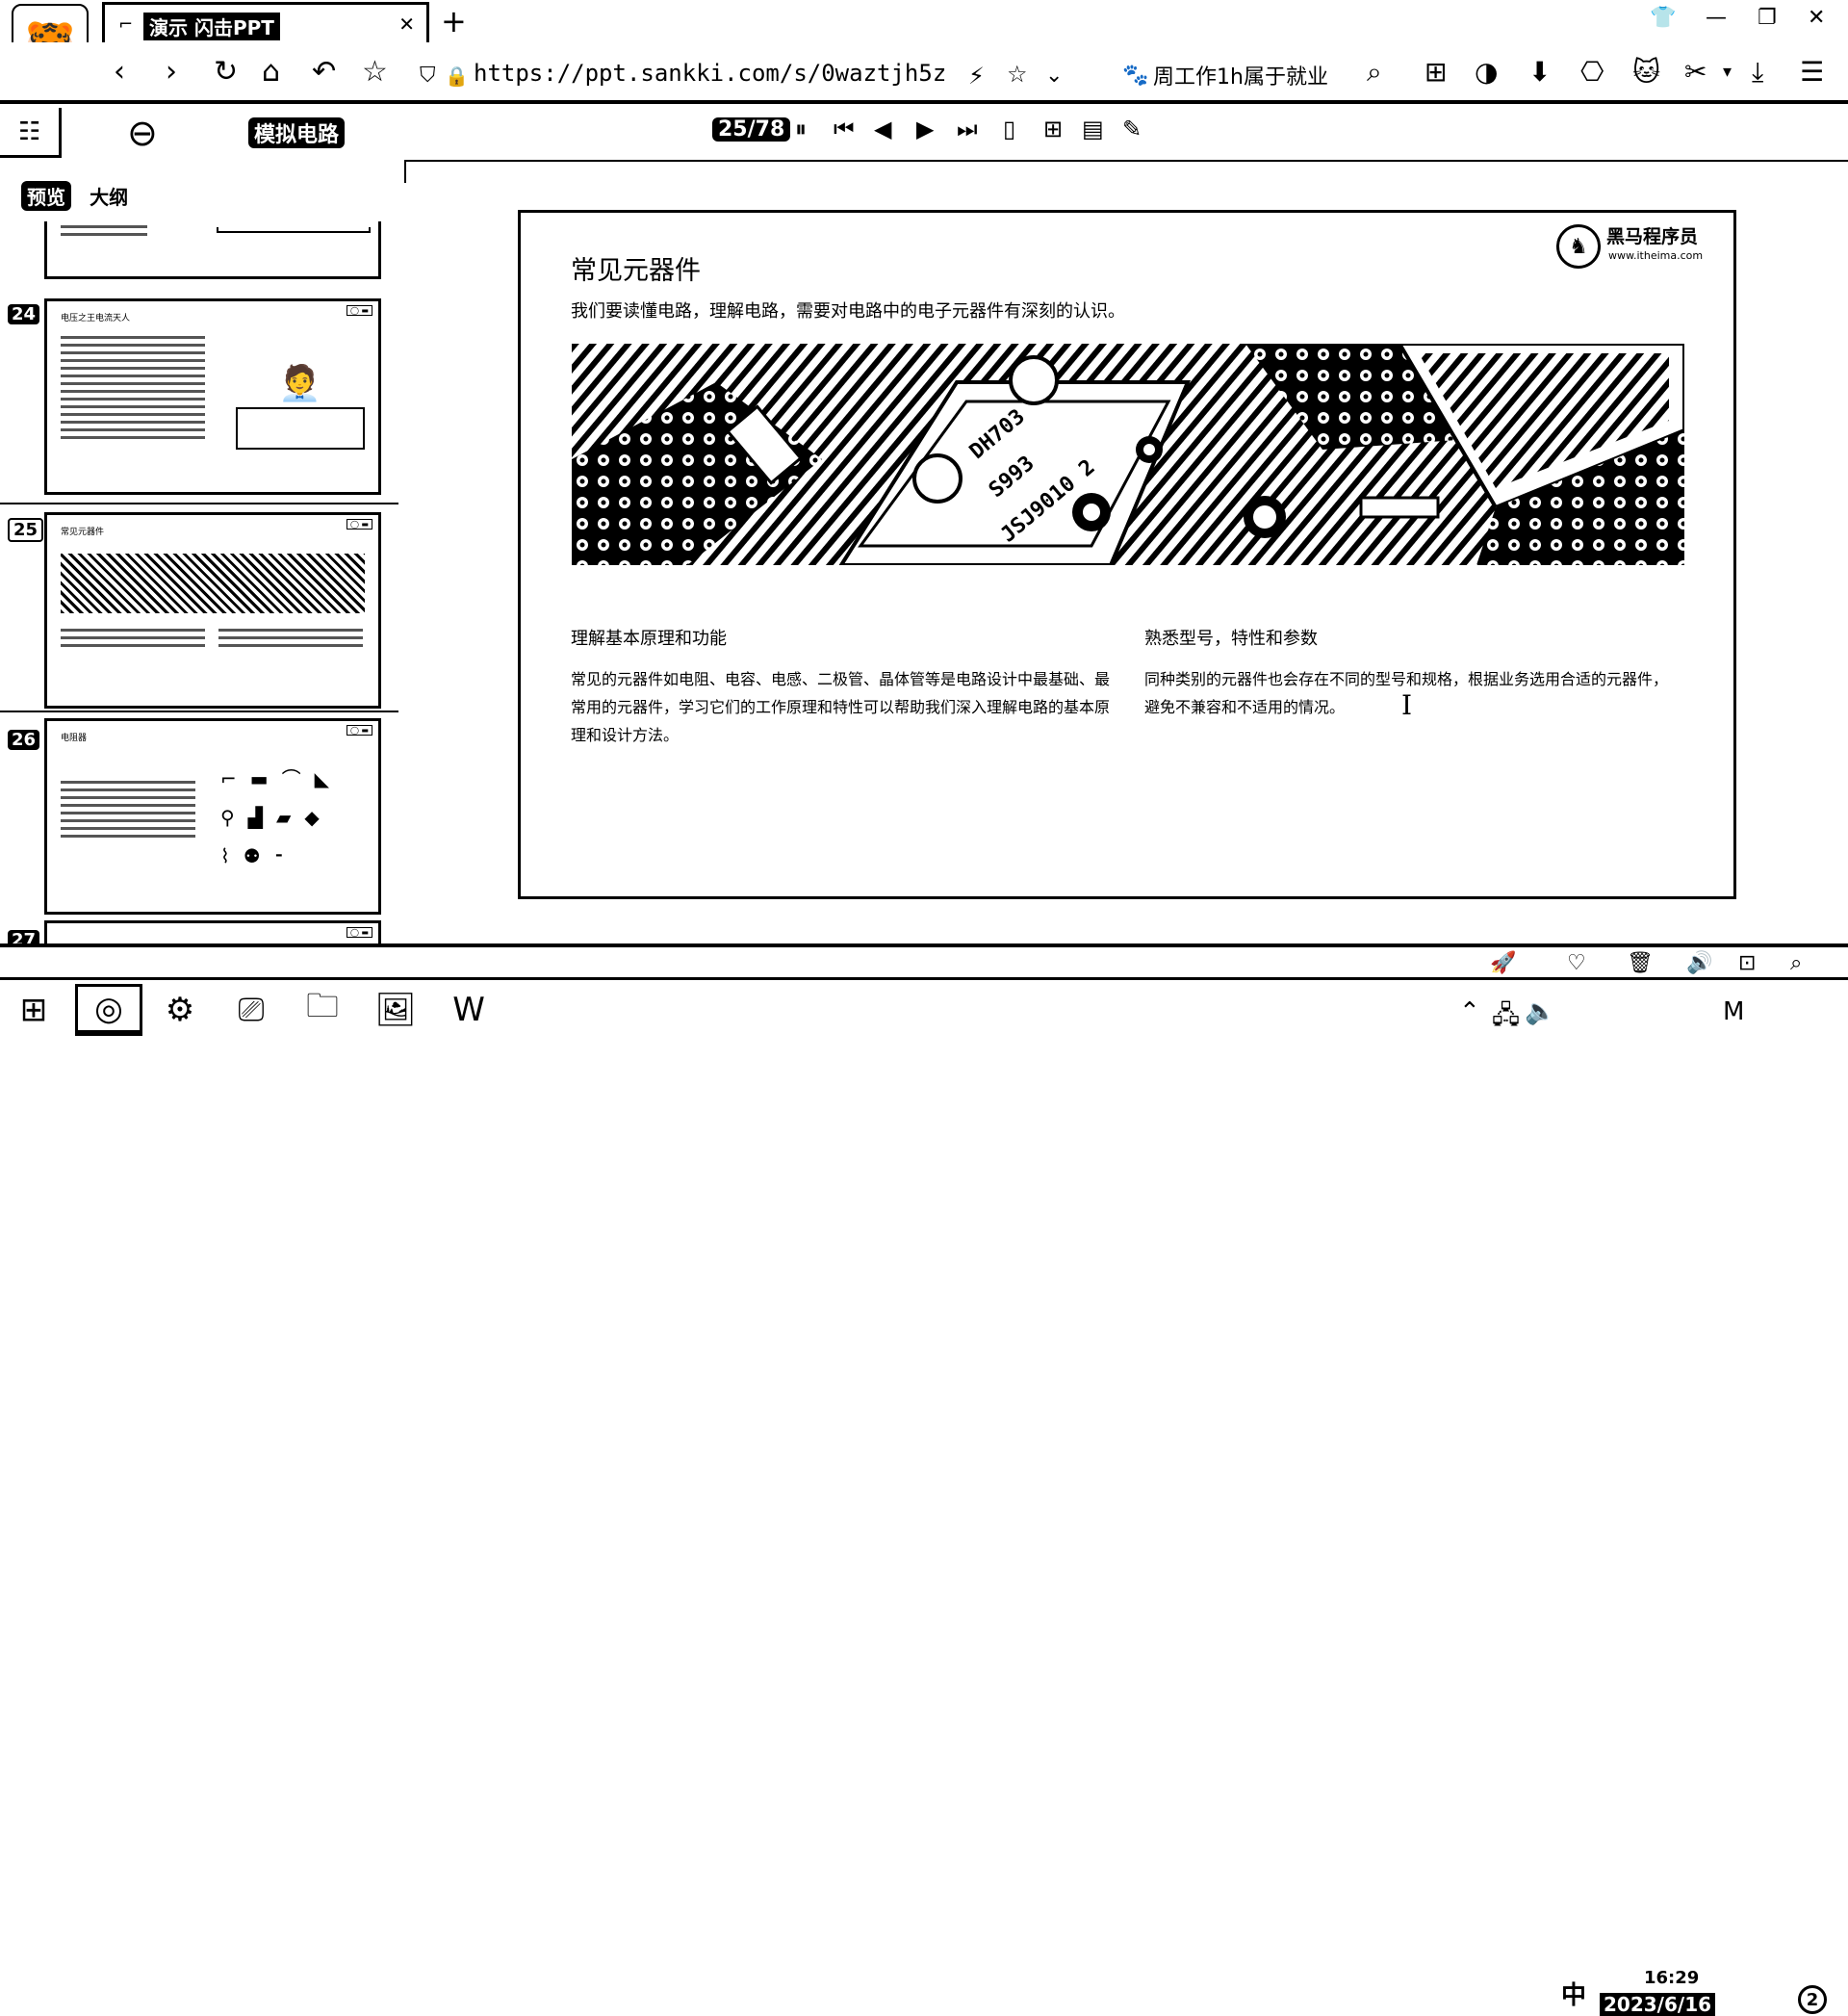 Image resolution: width=1848 pixels, height=2016 pixels. I want to click on slide-thumbnail: ◯ ▬, so click(212, 933).